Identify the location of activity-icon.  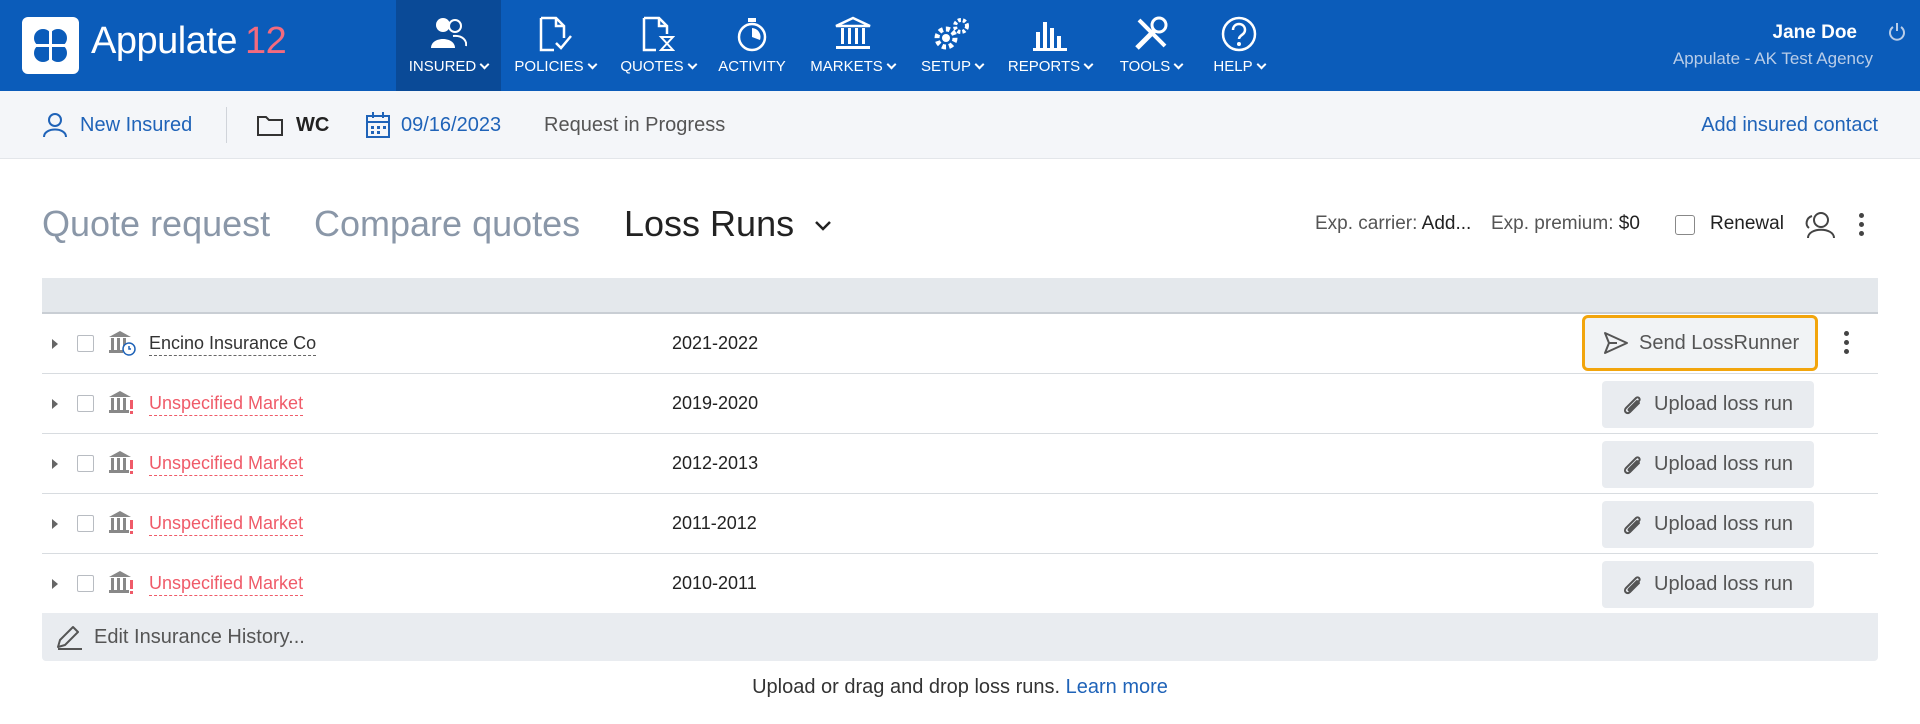
(752, 35).